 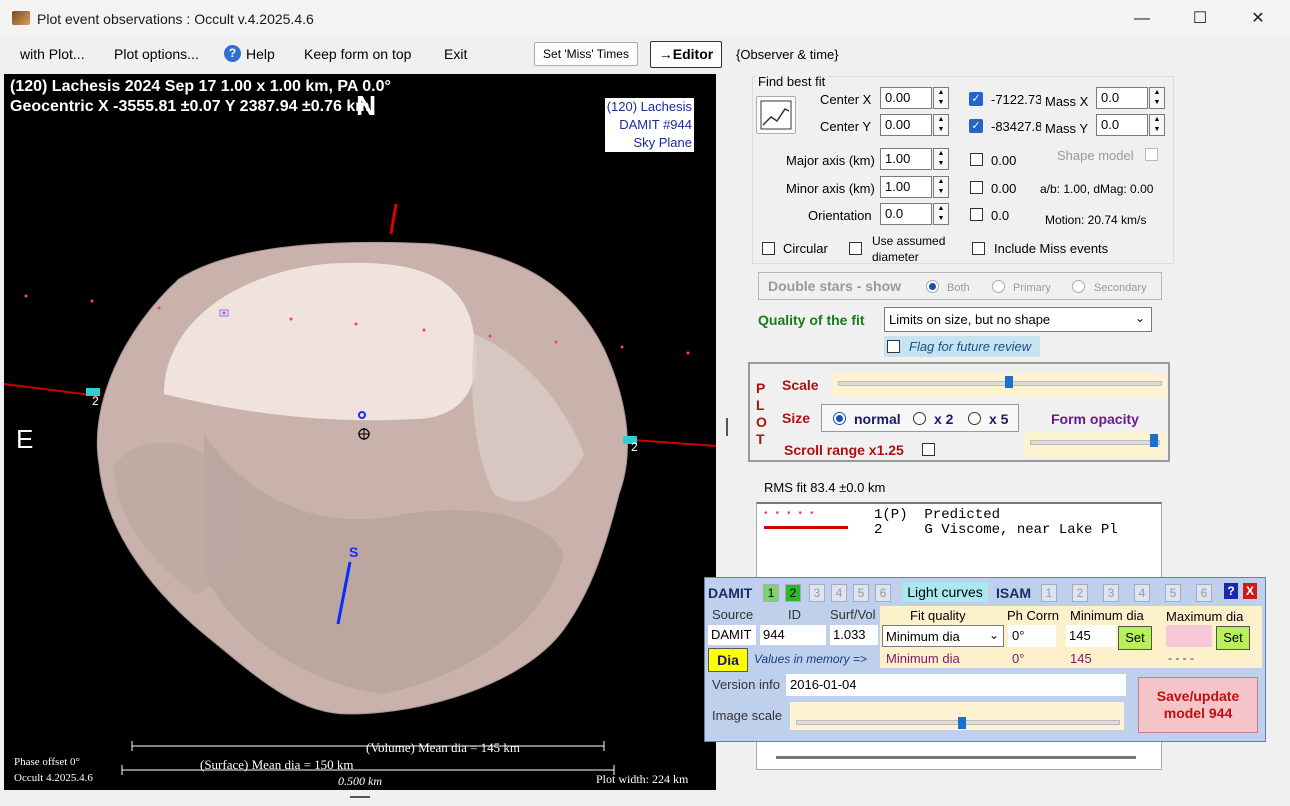 I want to click on isam-model-2: 2, so click(x=1080, y=593).